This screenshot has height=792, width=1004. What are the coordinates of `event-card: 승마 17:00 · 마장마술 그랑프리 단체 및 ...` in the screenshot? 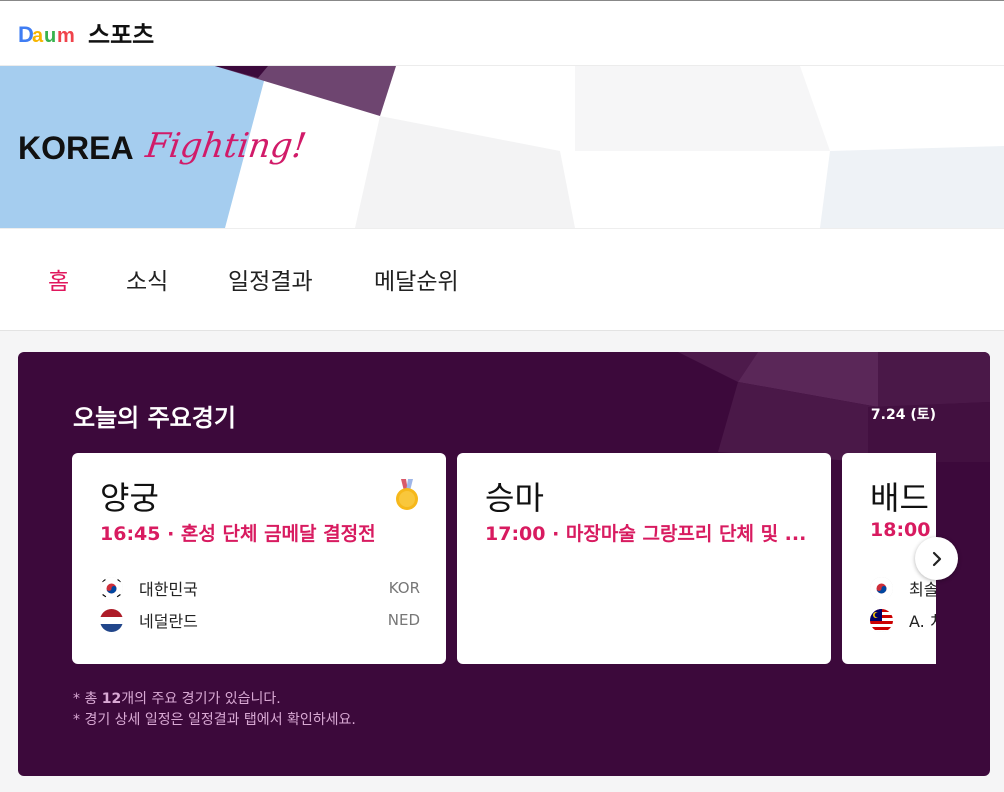 It's located at (644, 558).